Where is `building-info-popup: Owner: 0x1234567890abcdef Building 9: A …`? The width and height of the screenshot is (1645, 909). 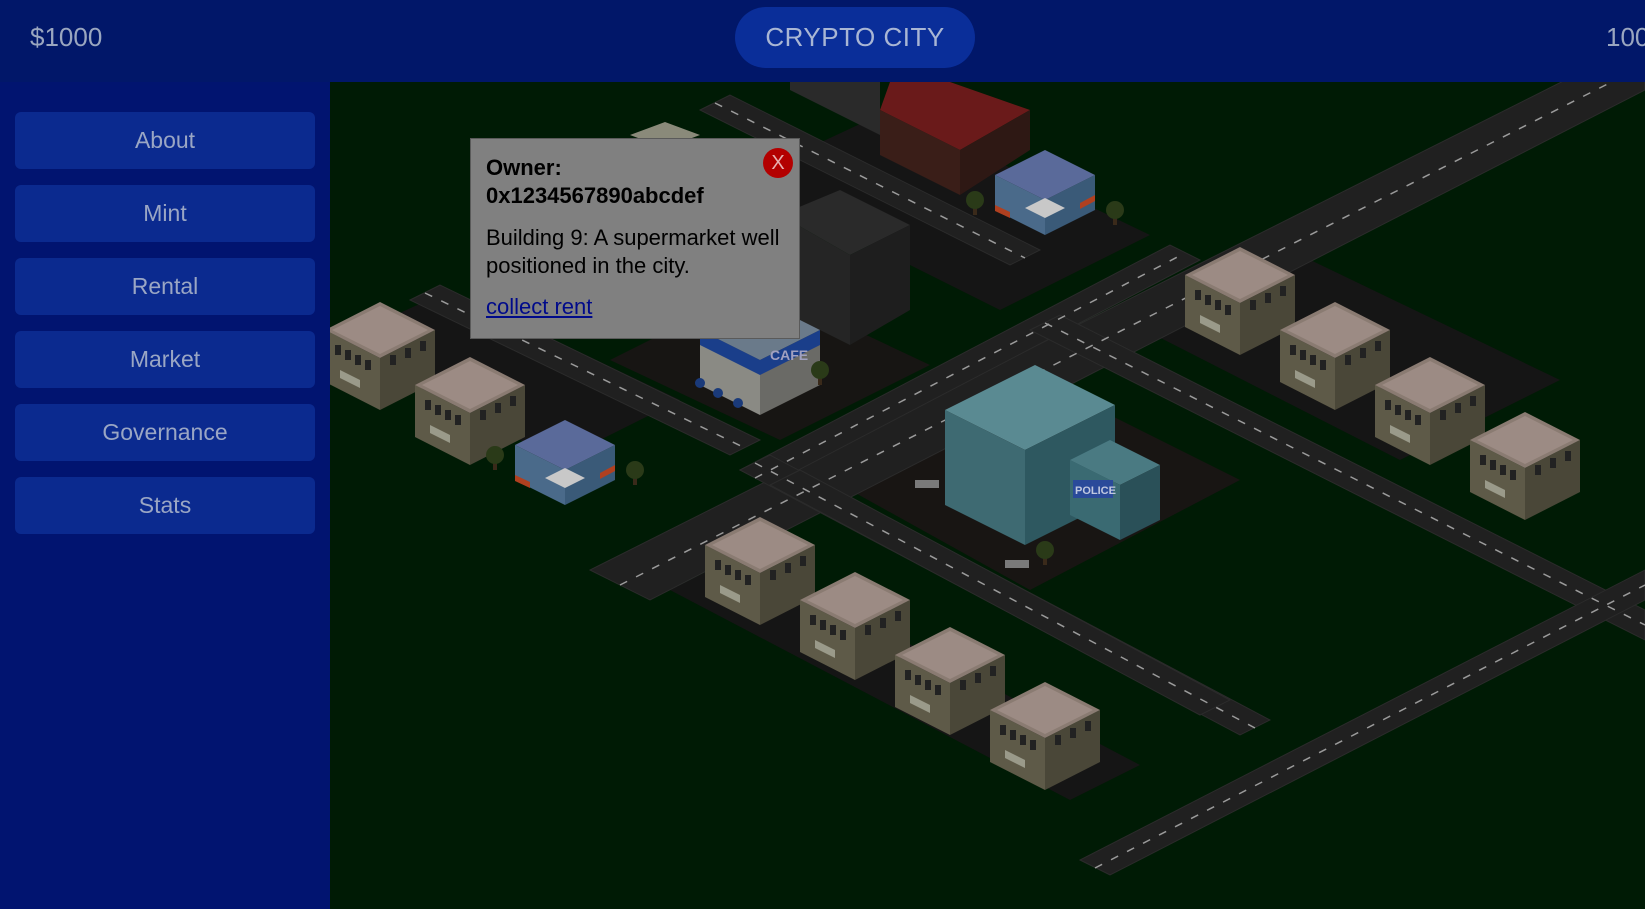
building-info-popup: Owner: 0x1234567890abcdef Building 9: A … is located at coordinates (635, 238).